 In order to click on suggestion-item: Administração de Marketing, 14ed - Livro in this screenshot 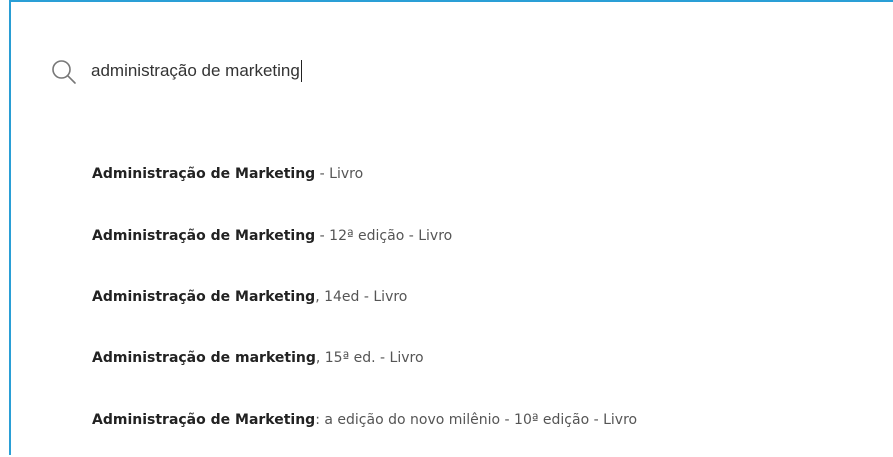, I will do `click(249, 297)`.